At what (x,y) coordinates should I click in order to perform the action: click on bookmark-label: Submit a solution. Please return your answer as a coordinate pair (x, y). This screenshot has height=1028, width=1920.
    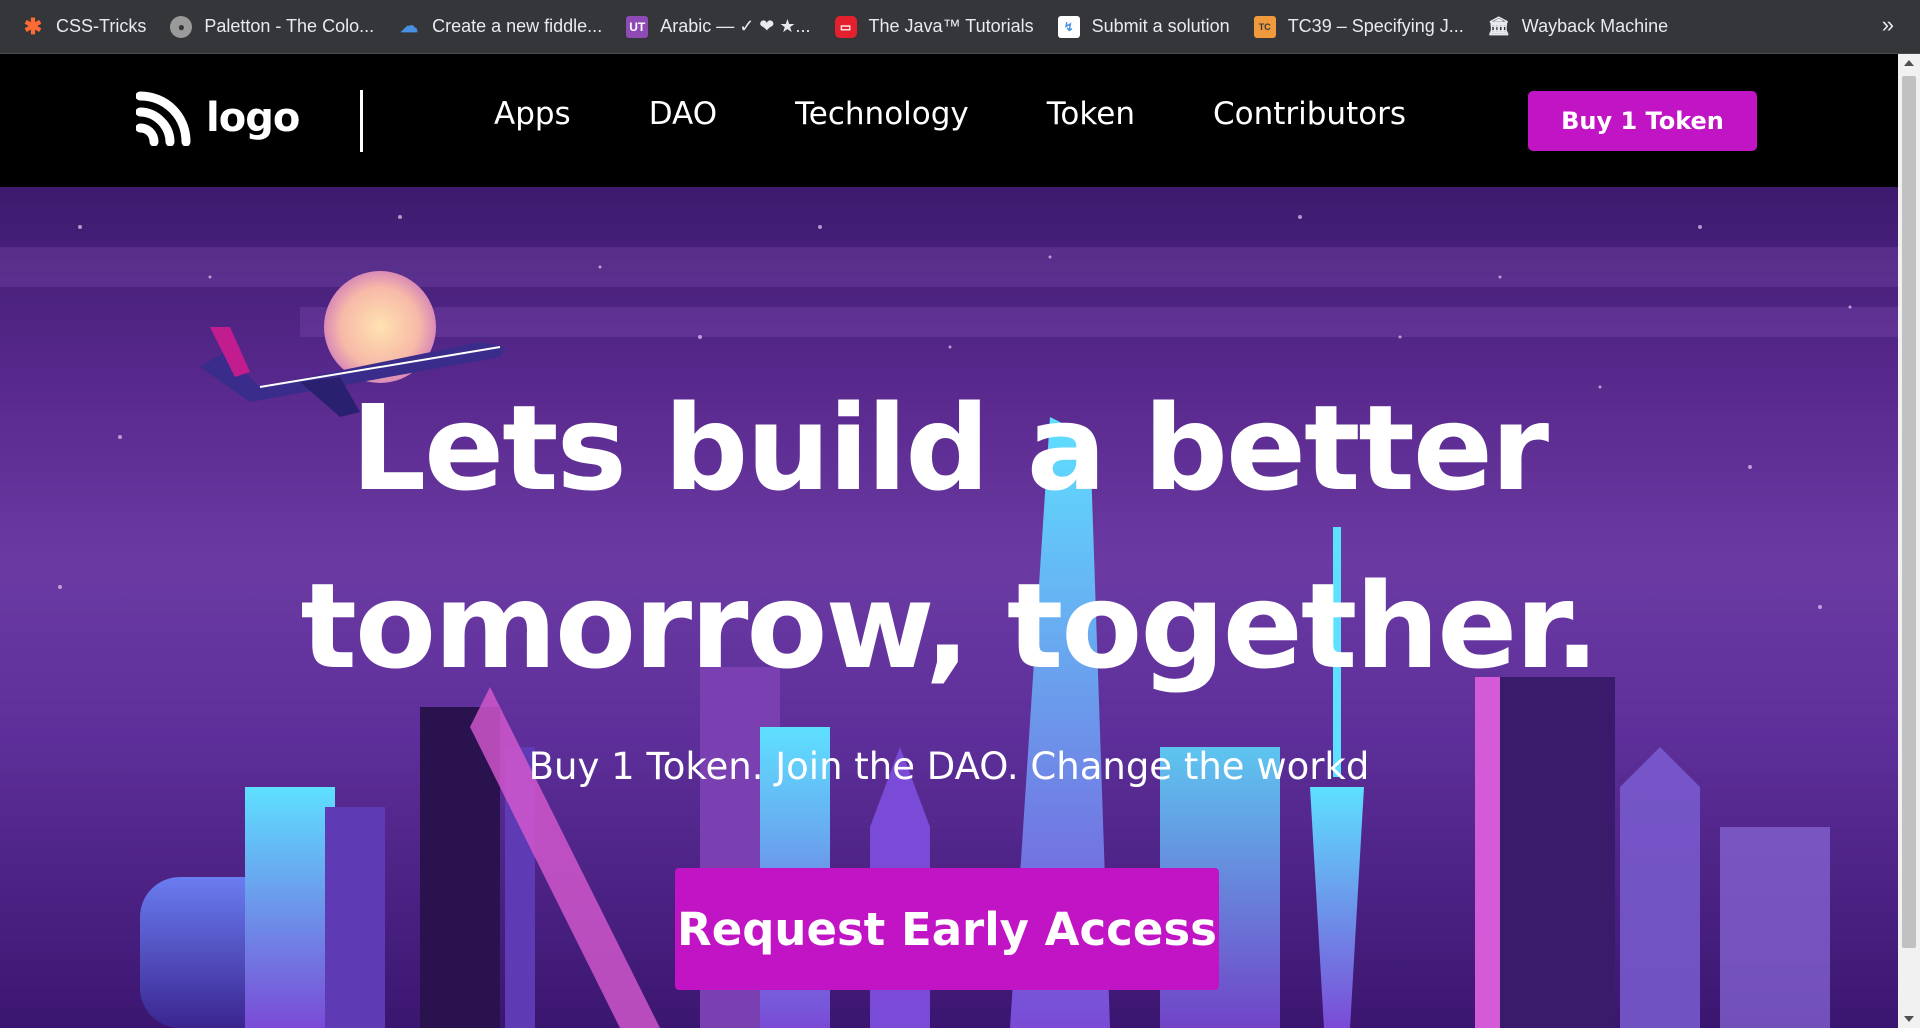
    Looking at the image, I should click on (1160, 26).